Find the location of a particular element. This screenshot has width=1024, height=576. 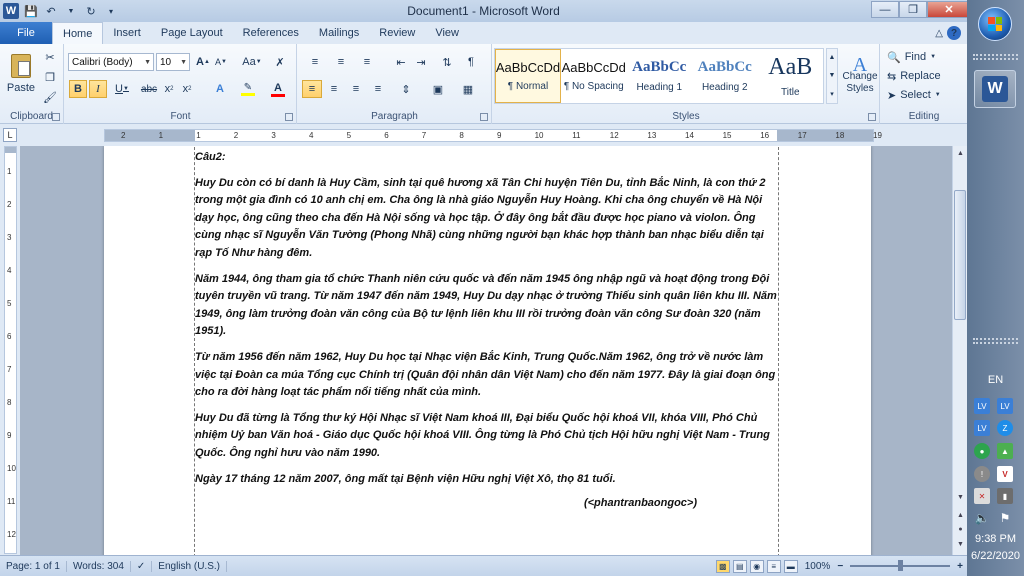

clock-date: 6/22/2020 is located at coordinates (995, 556).